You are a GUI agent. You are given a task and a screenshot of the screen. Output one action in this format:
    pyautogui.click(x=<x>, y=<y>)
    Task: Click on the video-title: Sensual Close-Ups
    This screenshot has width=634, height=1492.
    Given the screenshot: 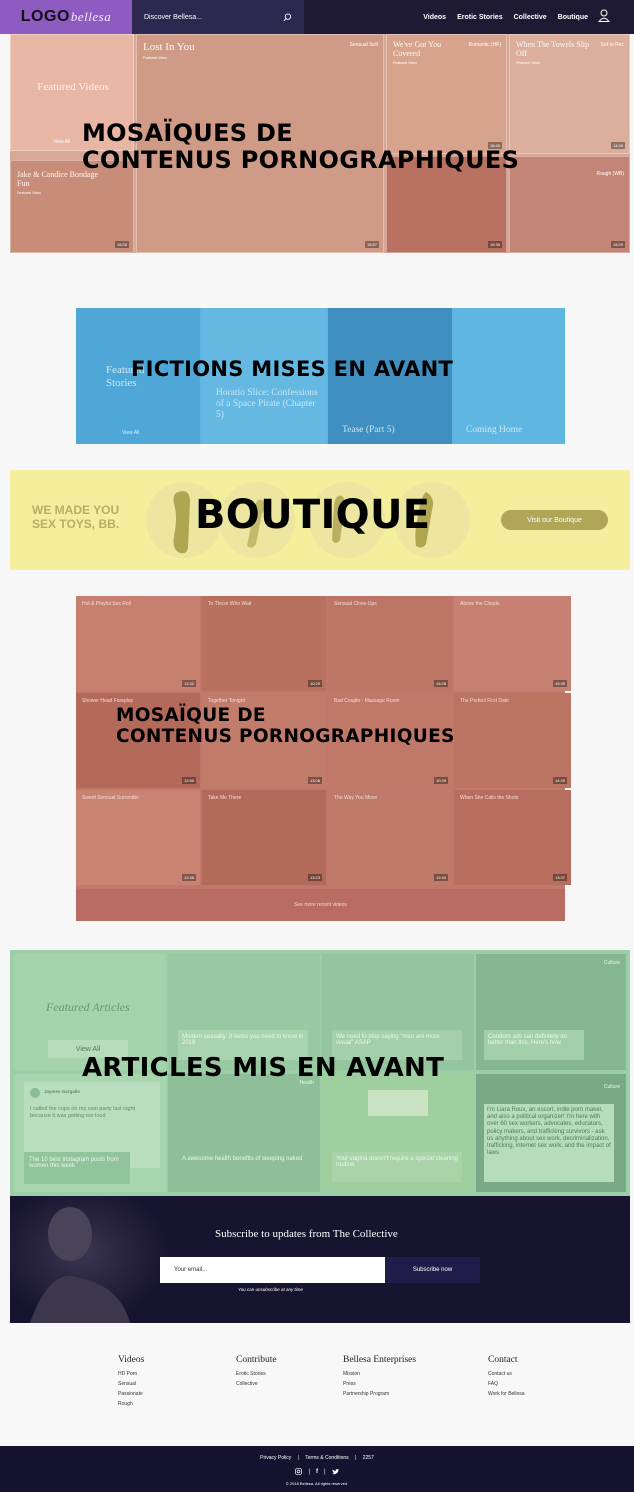 What is the action you would take?
    pyautogui.click(x=355, y=604)
    